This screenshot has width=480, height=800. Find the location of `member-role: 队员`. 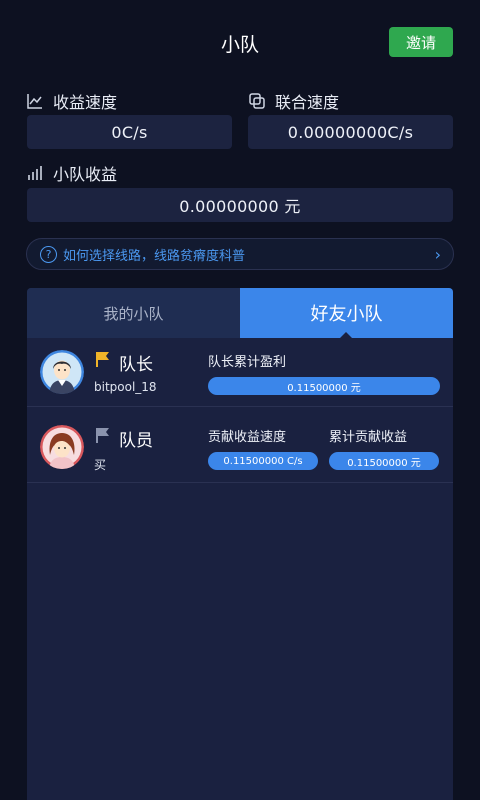

member-role: 队员 is located at coordinates (136, 441).